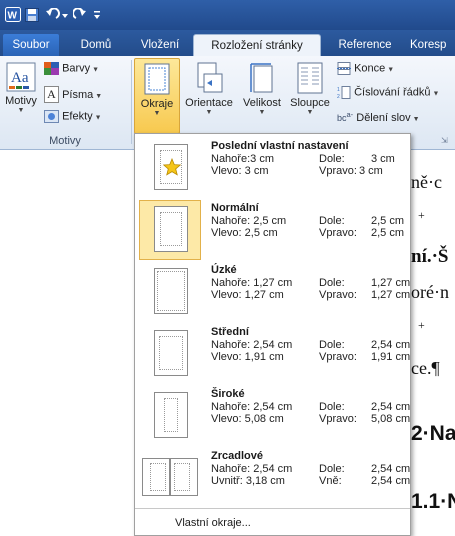  What do you see at coordinates (261, 233) in the screenshot?
I see `value-left: 2,5 cm` at bounding box center [261, 233].